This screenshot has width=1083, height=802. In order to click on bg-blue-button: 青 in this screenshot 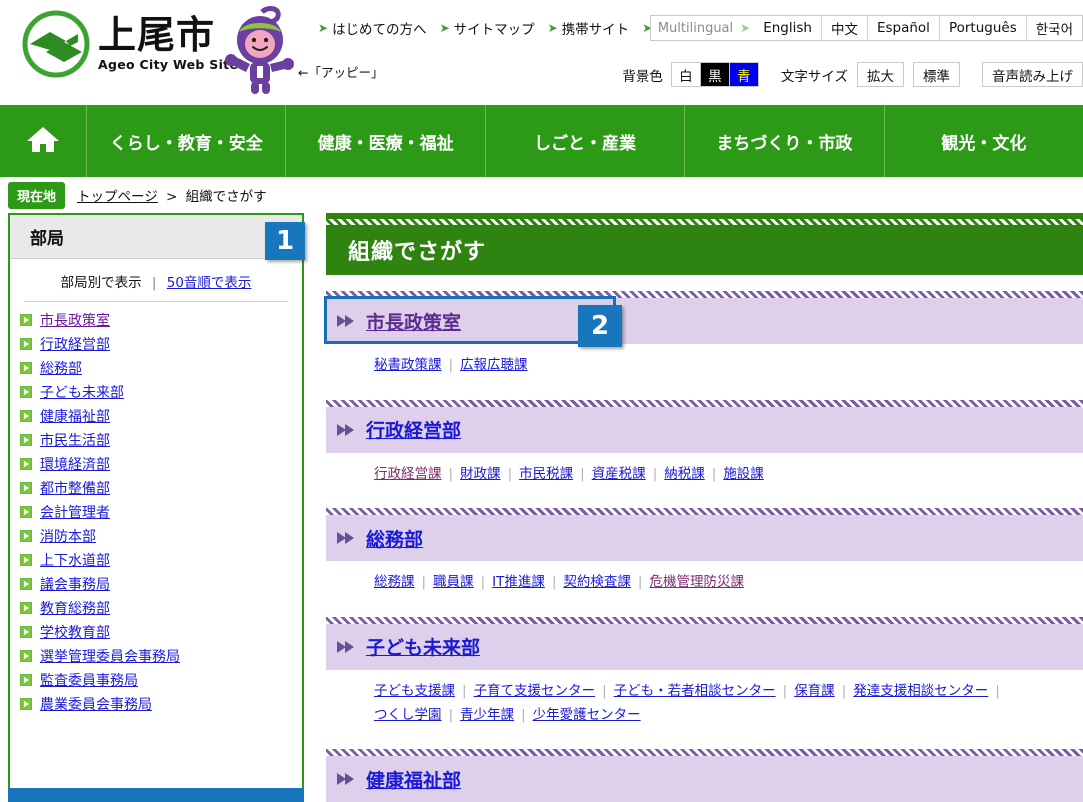, I will do `click(743, 74)`.